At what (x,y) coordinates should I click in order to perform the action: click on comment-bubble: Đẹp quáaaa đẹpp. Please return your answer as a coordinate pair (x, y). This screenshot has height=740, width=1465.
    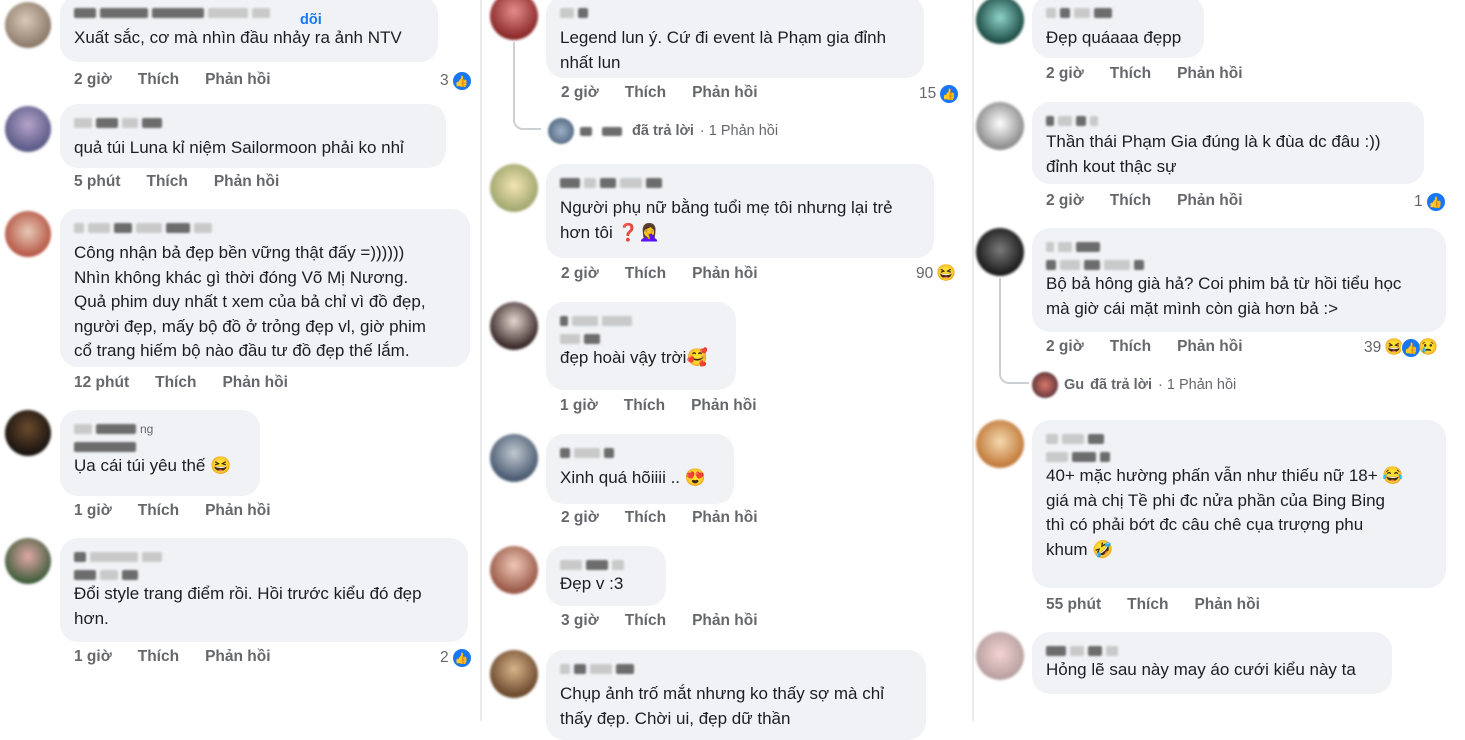
    Looking at the image, I should click on (1118, 29).